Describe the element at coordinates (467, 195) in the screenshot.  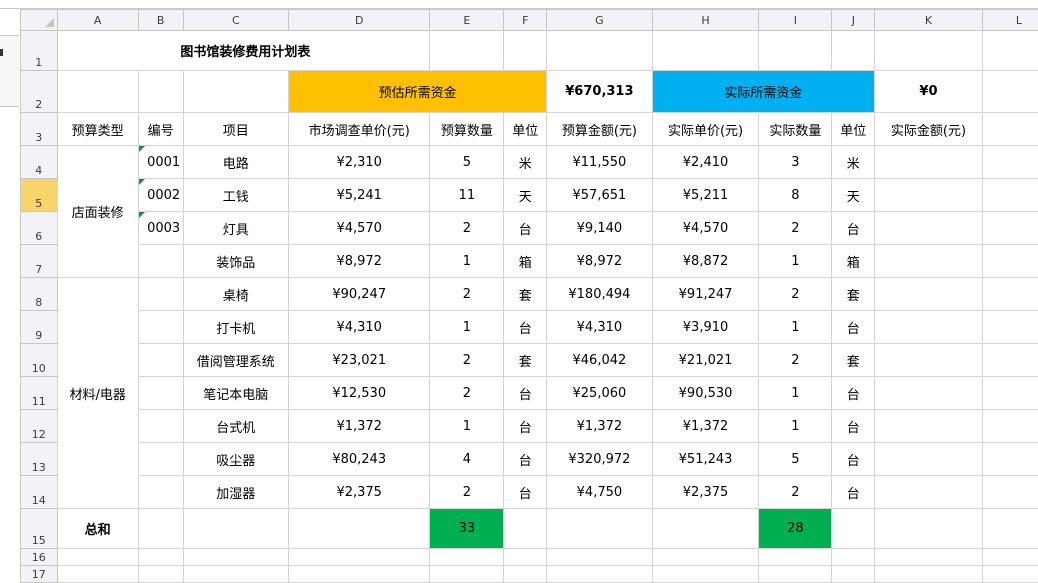
I see `qty-cell: 11` at that location.